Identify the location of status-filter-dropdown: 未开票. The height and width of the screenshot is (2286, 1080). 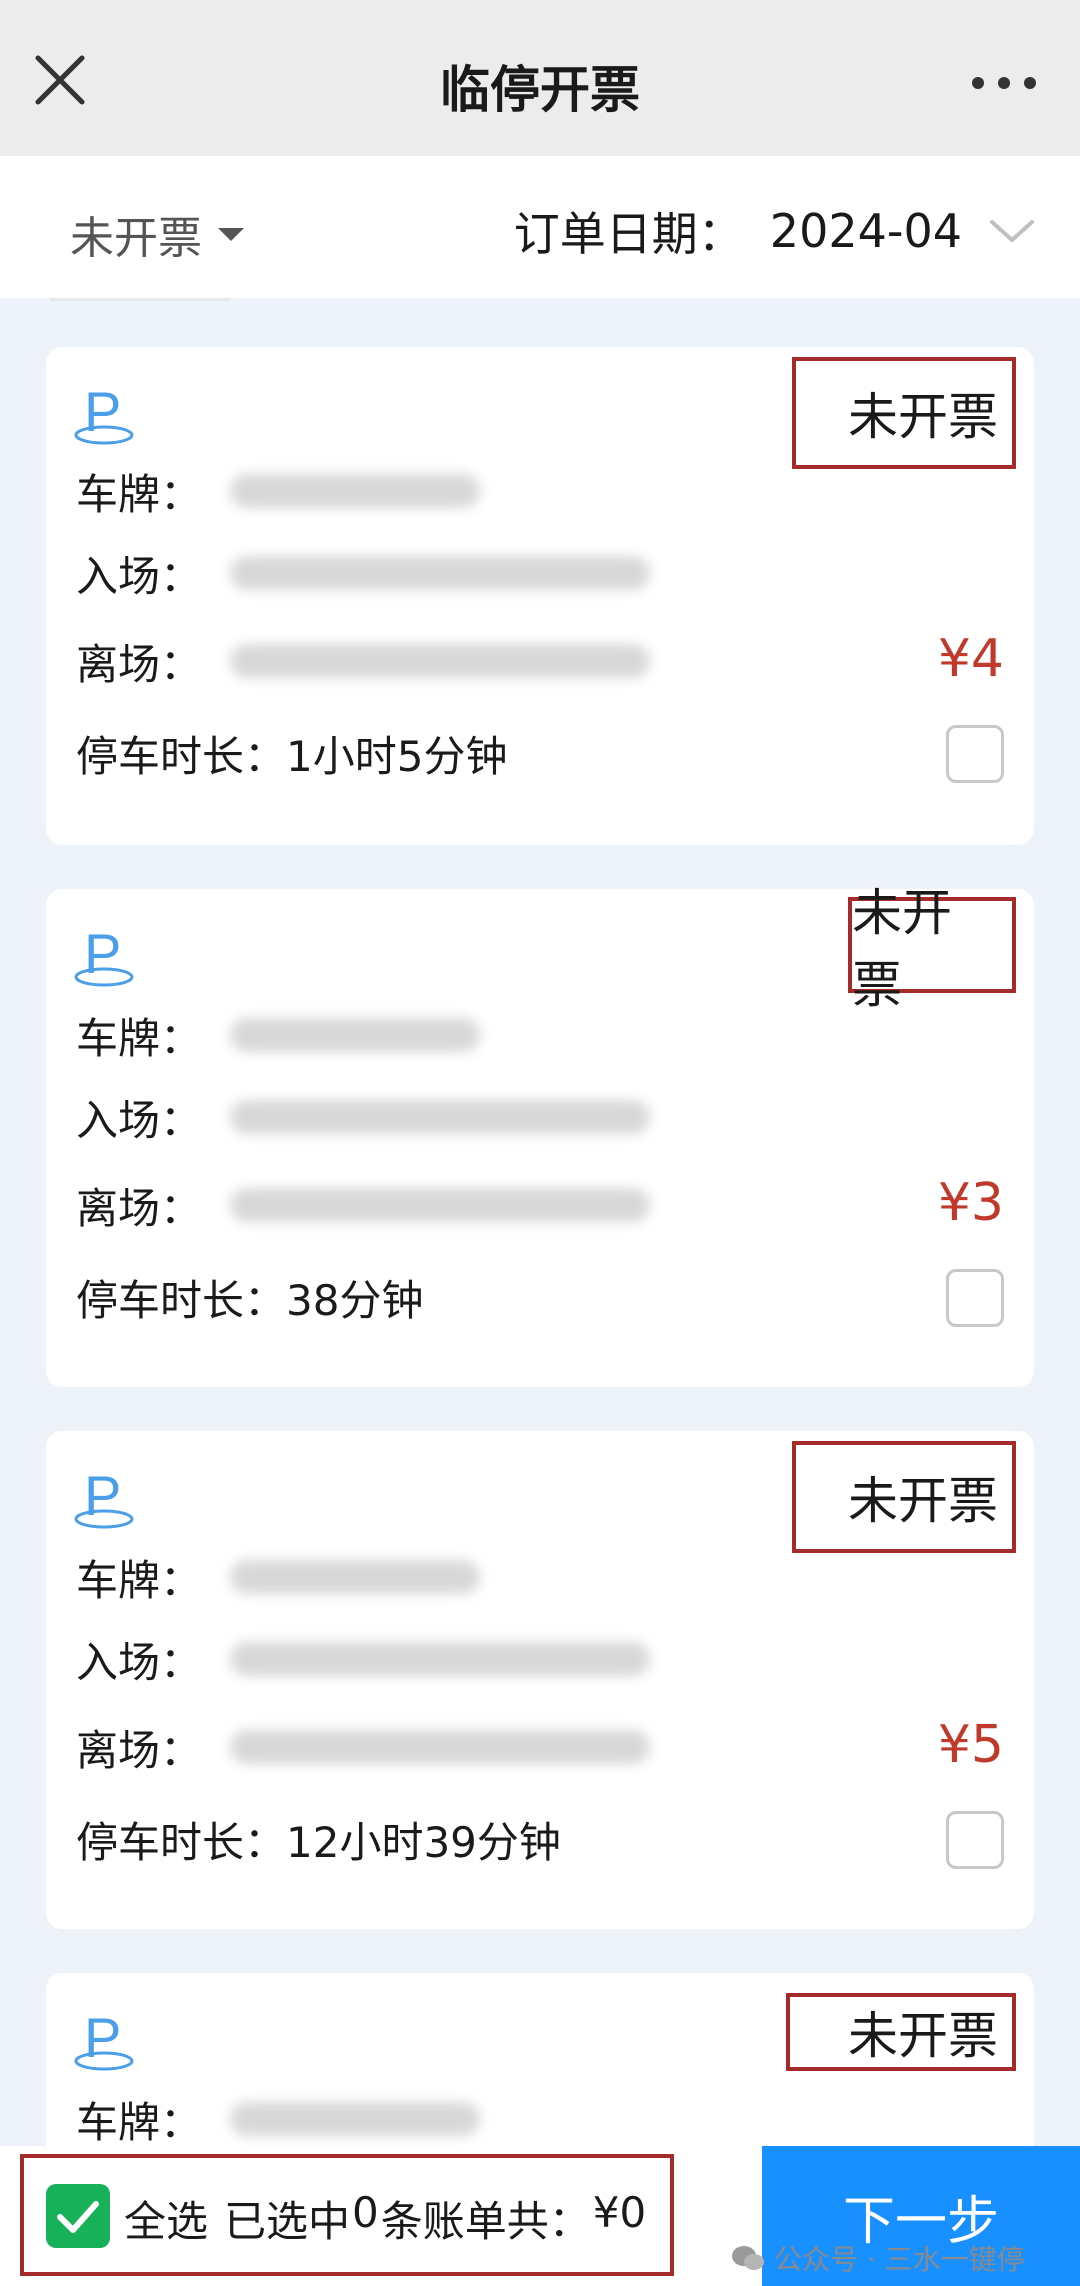
(157, 234).